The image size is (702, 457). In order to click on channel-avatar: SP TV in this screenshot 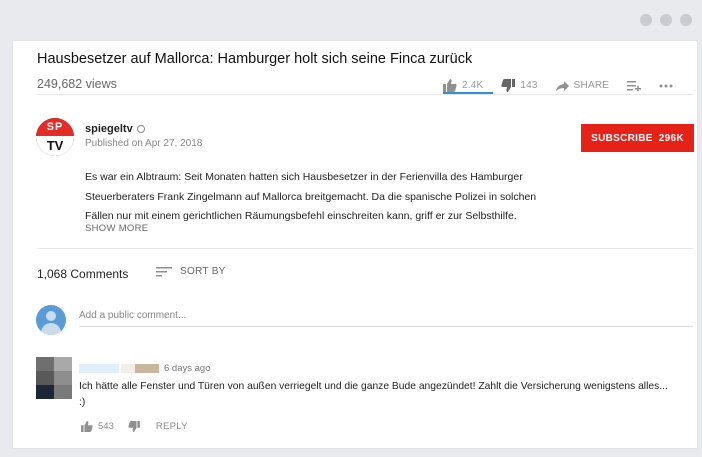, I will do `click(55, 137)`.